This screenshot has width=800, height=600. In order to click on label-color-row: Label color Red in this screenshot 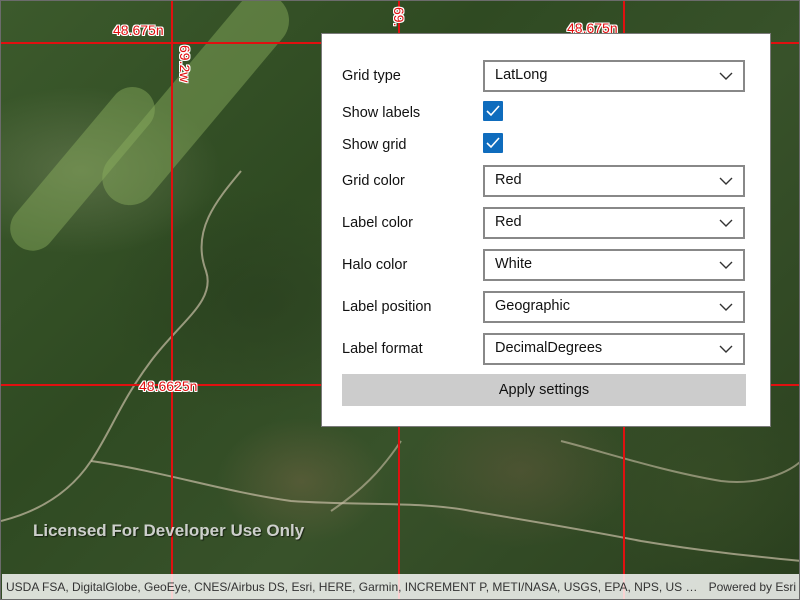, I will do `click(544, 223)`.